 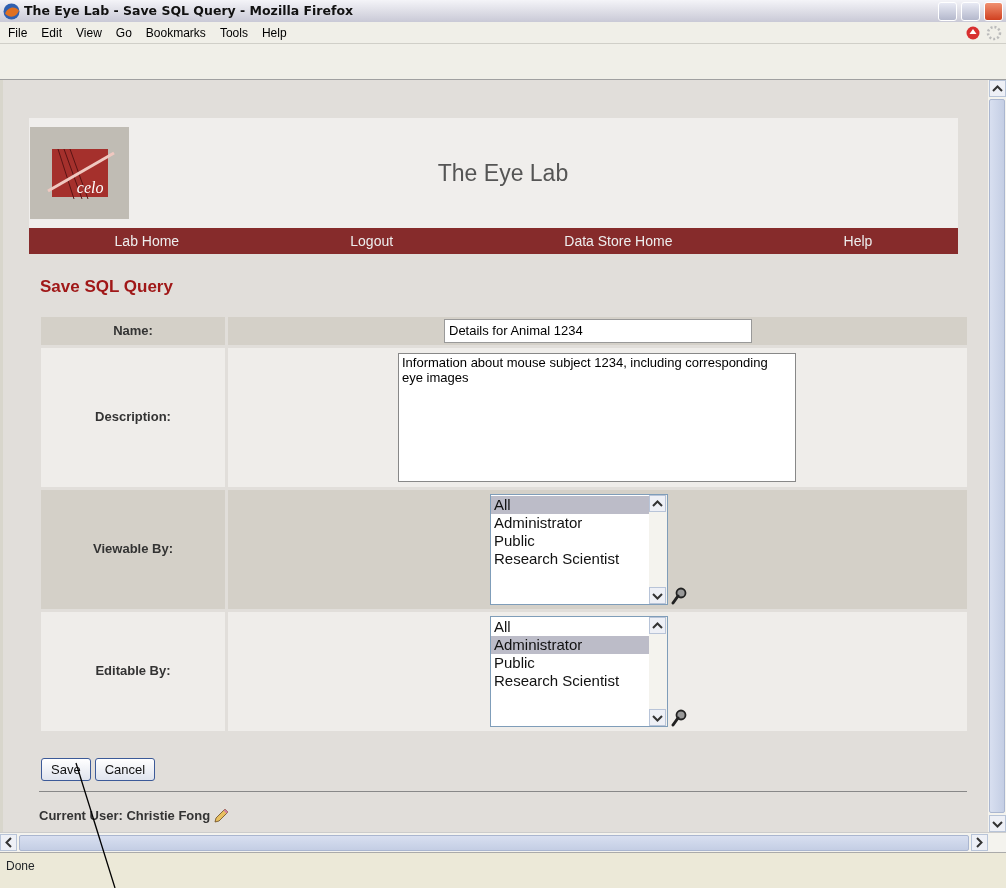 What do you see at coordinates (18, 32) in the screenshot?
I see `menu-item: File` at bounding box center [18, 32].